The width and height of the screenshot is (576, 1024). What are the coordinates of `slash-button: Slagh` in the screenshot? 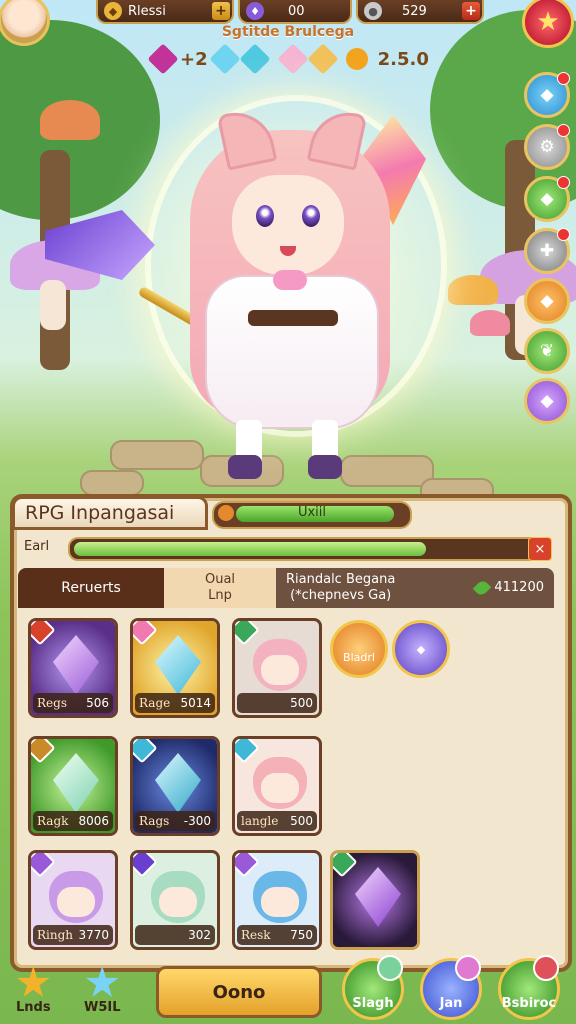 It's located at (373, 987).